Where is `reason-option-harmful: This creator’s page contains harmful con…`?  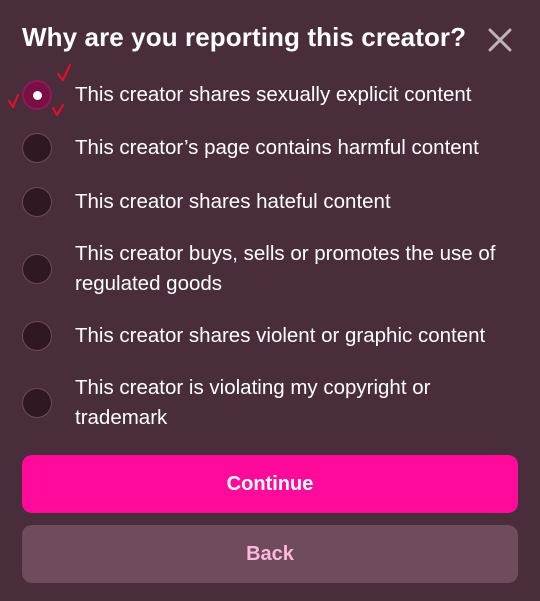
reason-option-harmful: This creator’s page contains harmful con… is located at coordinates (272, 148).